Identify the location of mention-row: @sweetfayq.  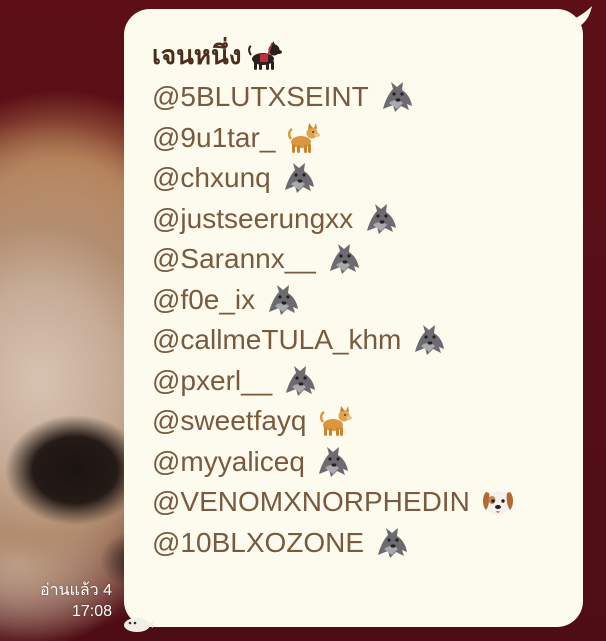
(367, 421).